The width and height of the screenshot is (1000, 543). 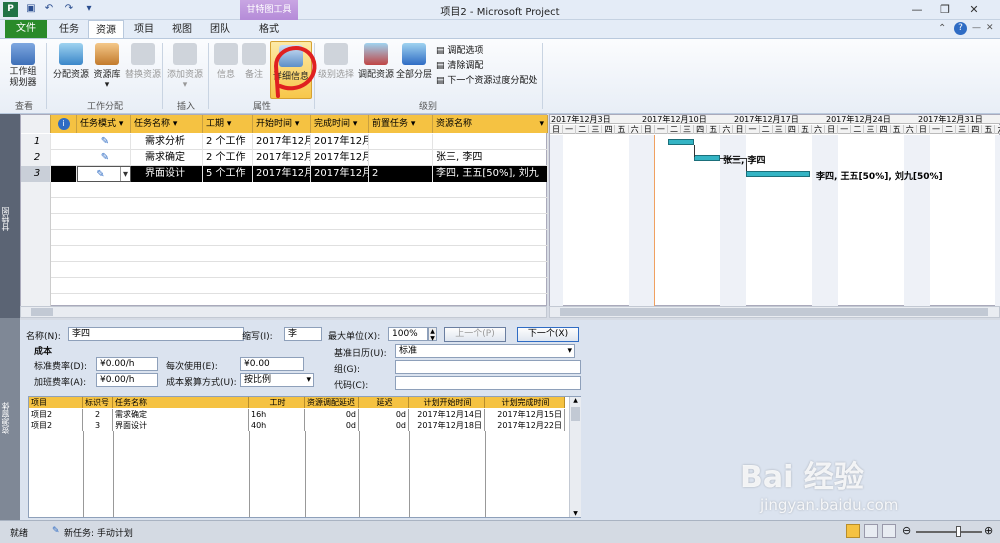 I want to click on col-resource-names: 资源名称 ▾, so click(x=490, y=124).